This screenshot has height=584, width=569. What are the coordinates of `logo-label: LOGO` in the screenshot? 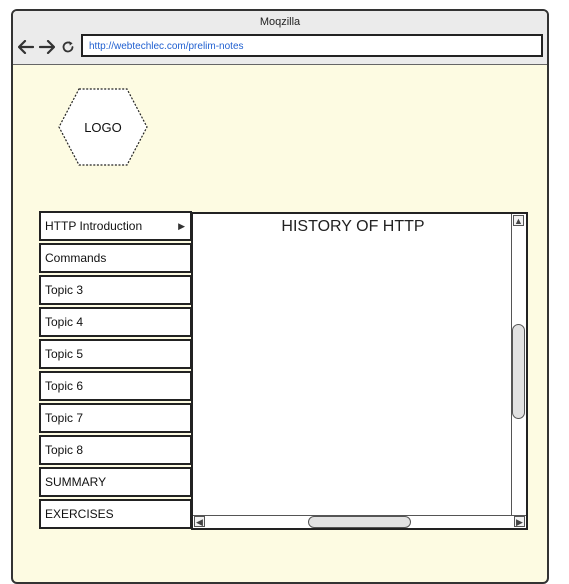 It's located at (103, 127).